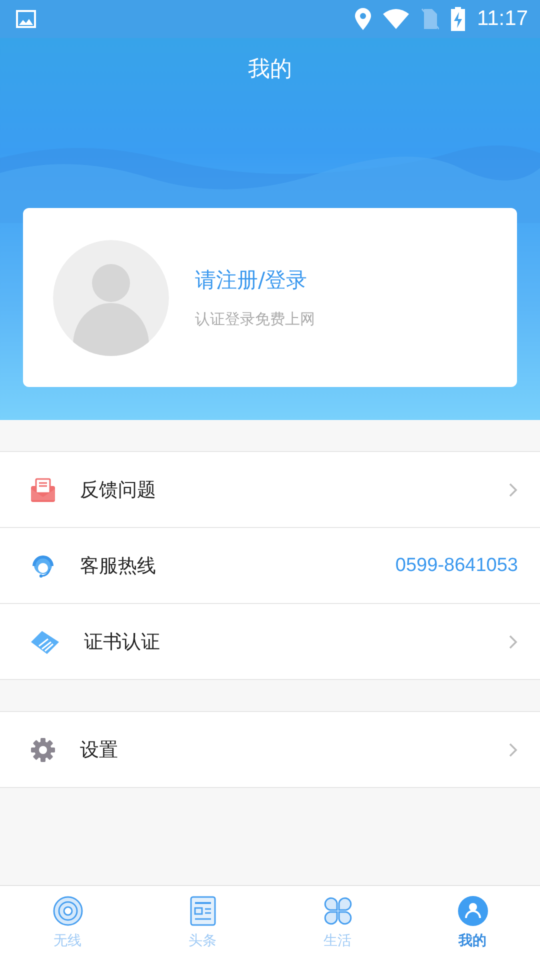 The height and width of the screenshot is (960, 540). I want to click on login-link: 请注册/登录, so click(255, 280).